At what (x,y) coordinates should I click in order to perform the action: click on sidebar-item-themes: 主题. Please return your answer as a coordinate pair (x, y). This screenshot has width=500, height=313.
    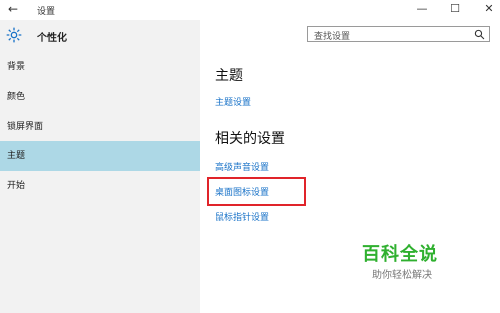
    Looking at the image, I should click on (100, 156).